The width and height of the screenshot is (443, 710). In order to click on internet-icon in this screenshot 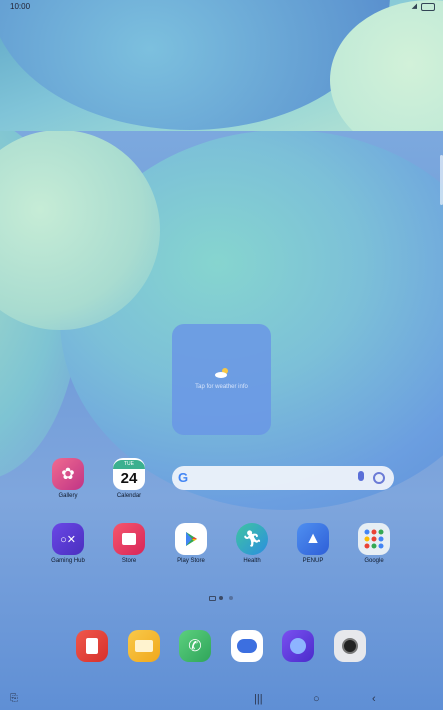, I will do `click(298, 646)`.